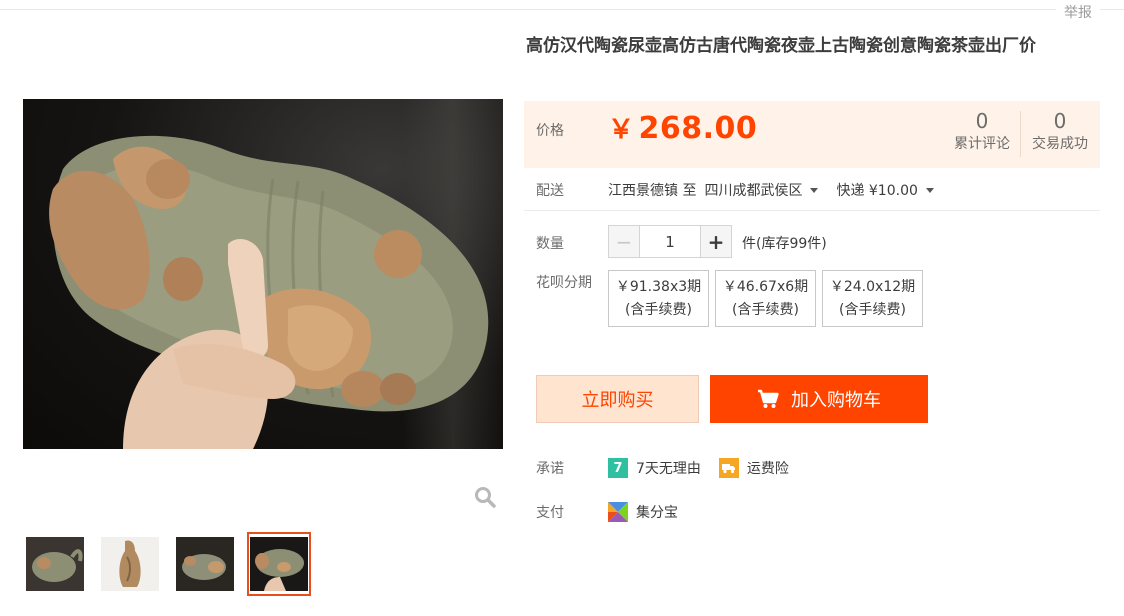 This screenshot has height=616, width=1124. Describe the element at coordinates (618, 512) in the screenshot. I see `jifenbao-icon` at that location.